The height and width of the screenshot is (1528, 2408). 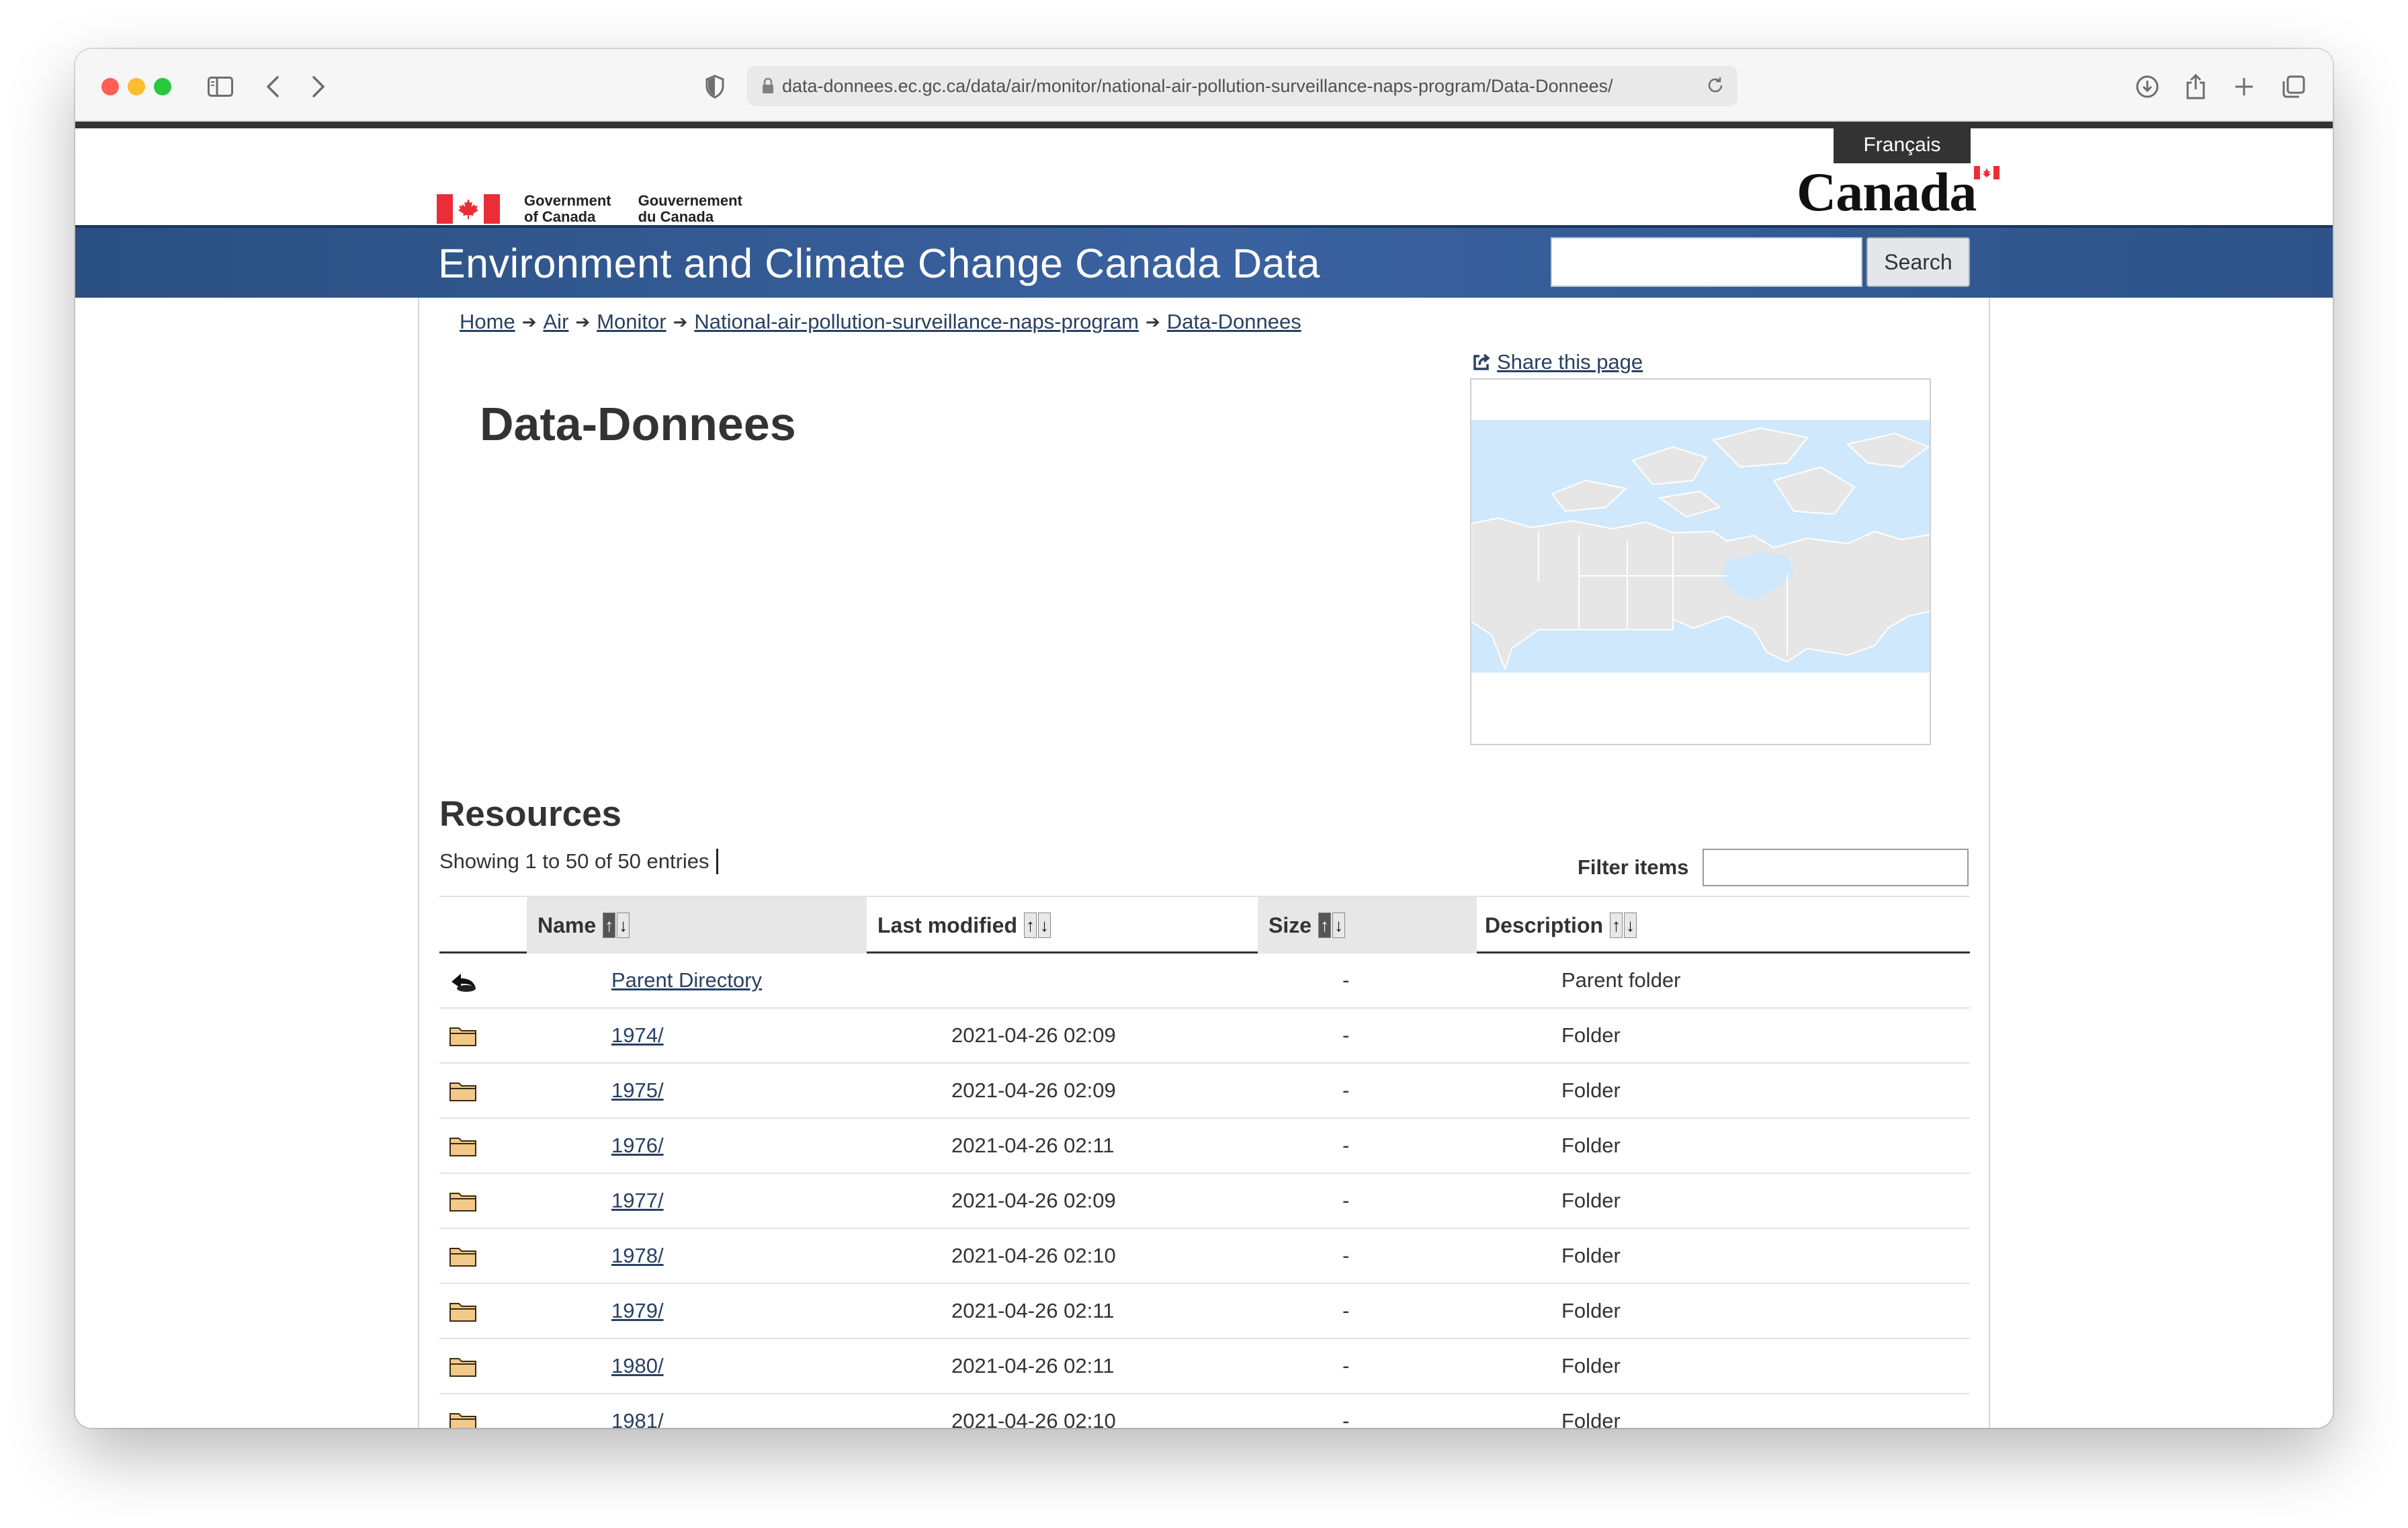 What do you see at coordinates (686, 980) in the screenshot?
I see `row-name-link: Parent Directory` at bounding box center [686, 980].